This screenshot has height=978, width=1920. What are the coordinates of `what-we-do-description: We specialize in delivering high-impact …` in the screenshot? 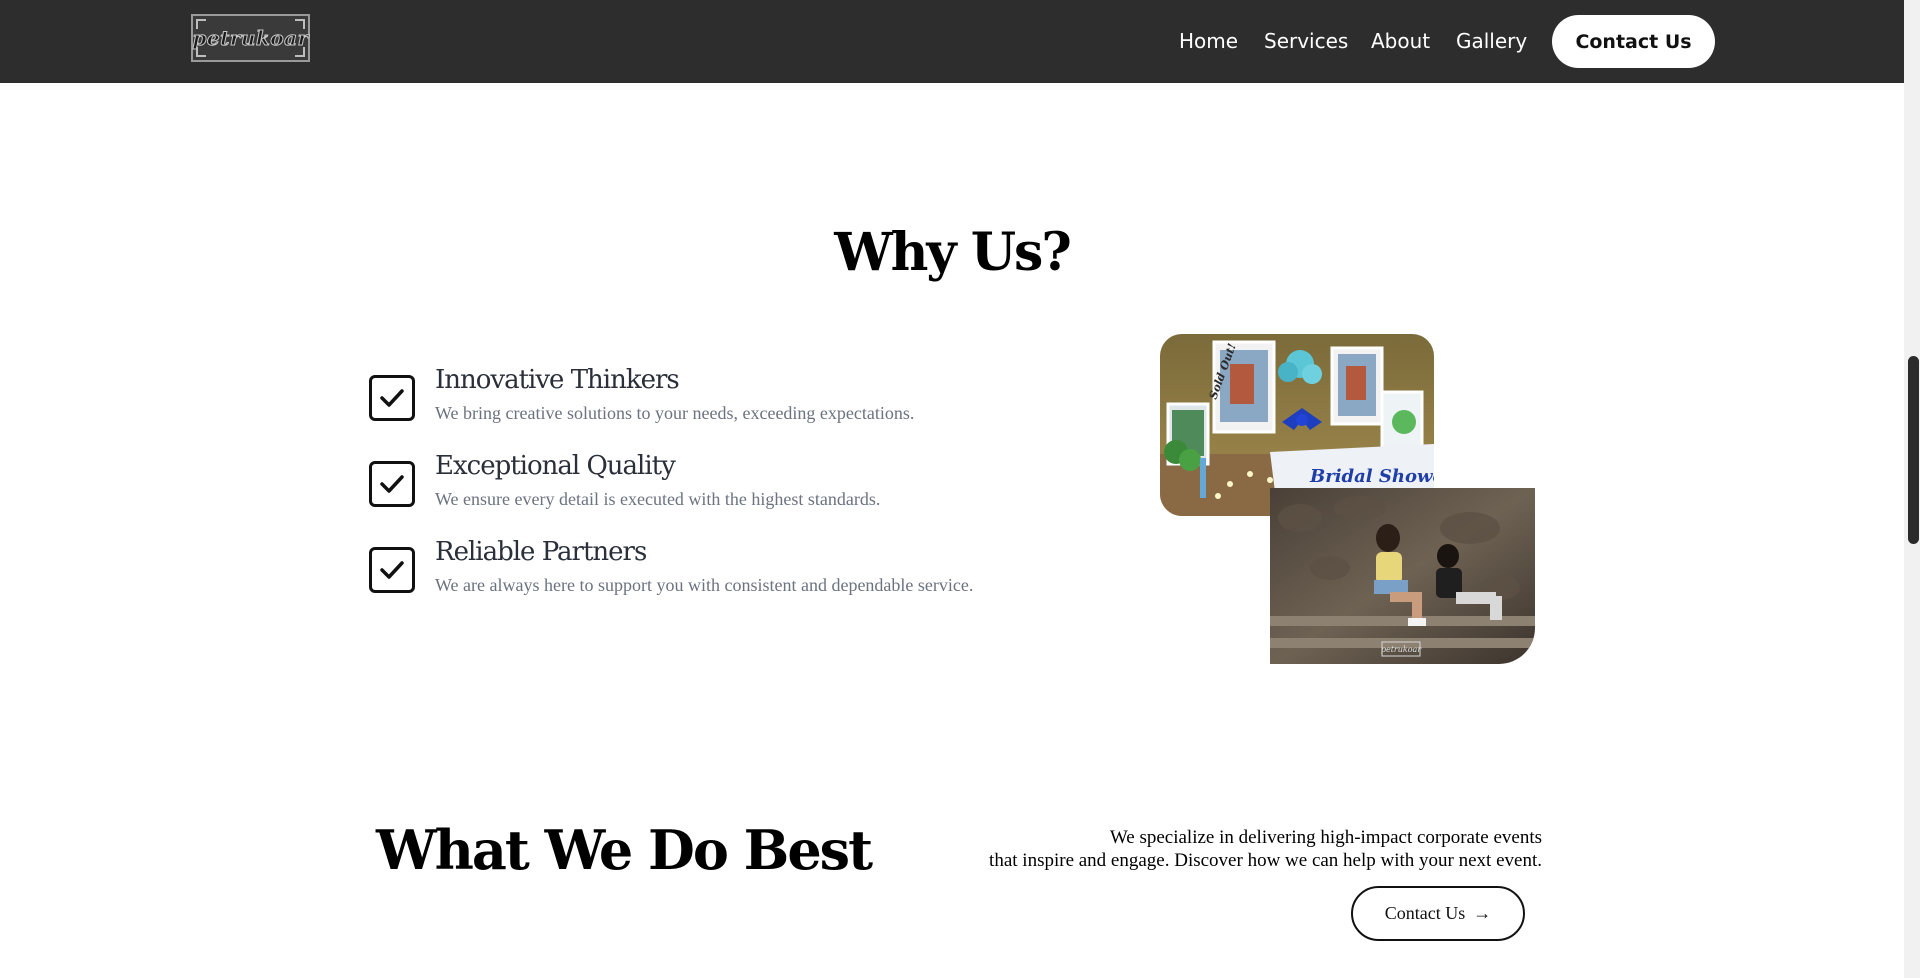 It's located at (1222, 849).